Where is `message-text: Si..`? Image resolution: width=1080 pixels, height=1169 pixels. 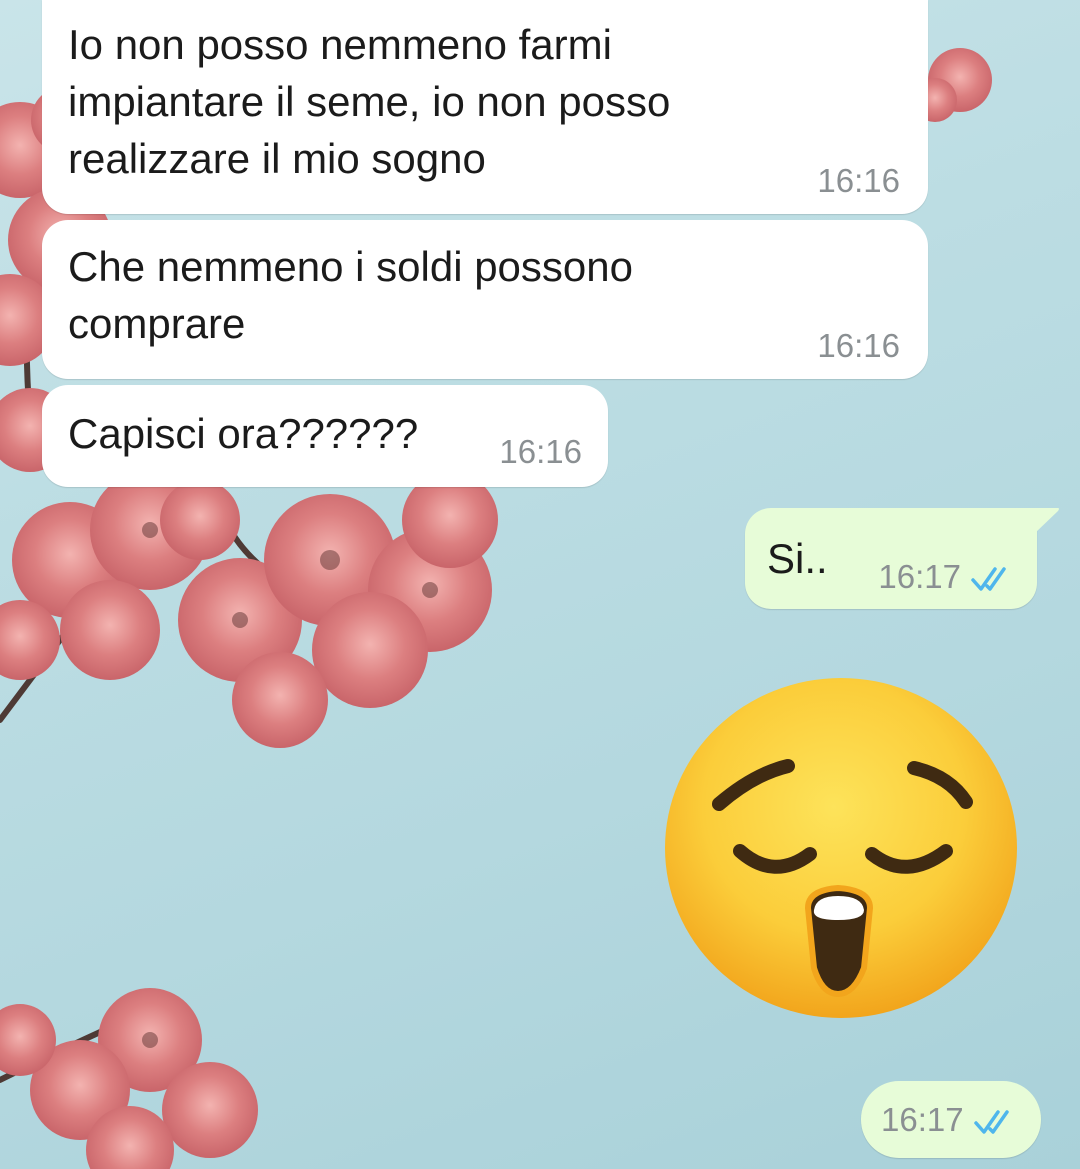
message-text: Si.. is located at coordinates (797, 558).